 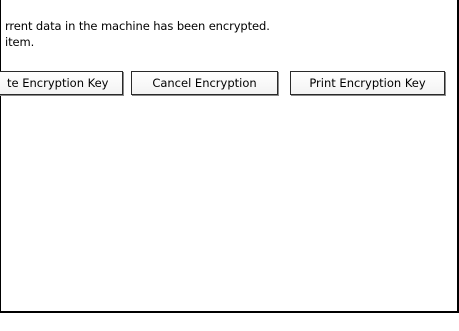 What do you see at coordinates (20, 42) in the screenshot?
I see `instruction-message-line-2: item.` at bounding box center [20, 42].